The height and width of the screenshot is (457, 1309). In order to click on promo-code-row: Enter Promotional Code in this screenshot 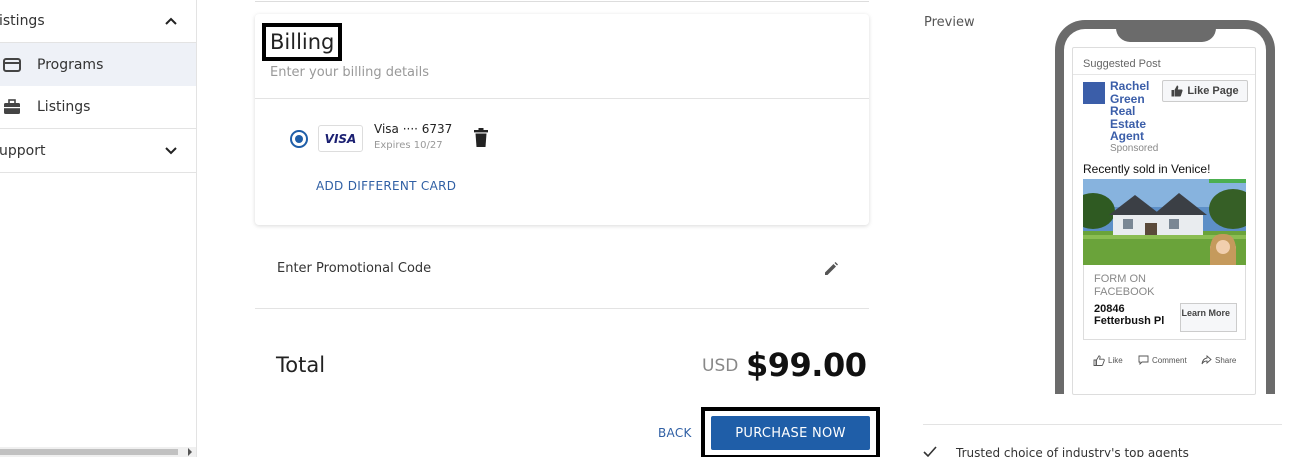, I will do `click(562, 270)`.